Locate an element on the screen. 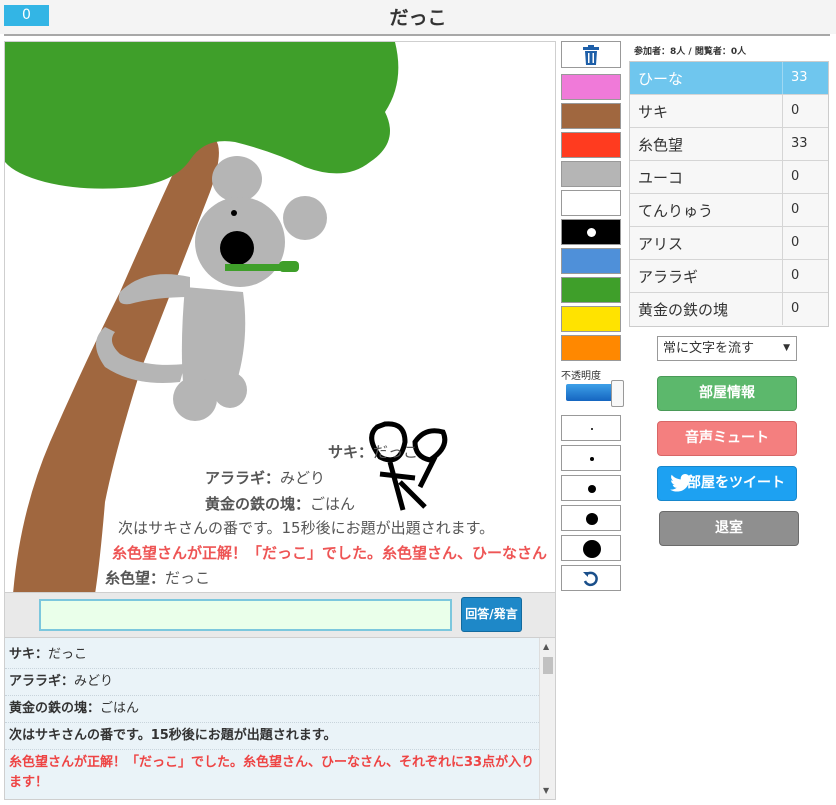 This screenshot has width=836, height=805. mute-button: 音声ミュート is located at coordinates (727, 438).